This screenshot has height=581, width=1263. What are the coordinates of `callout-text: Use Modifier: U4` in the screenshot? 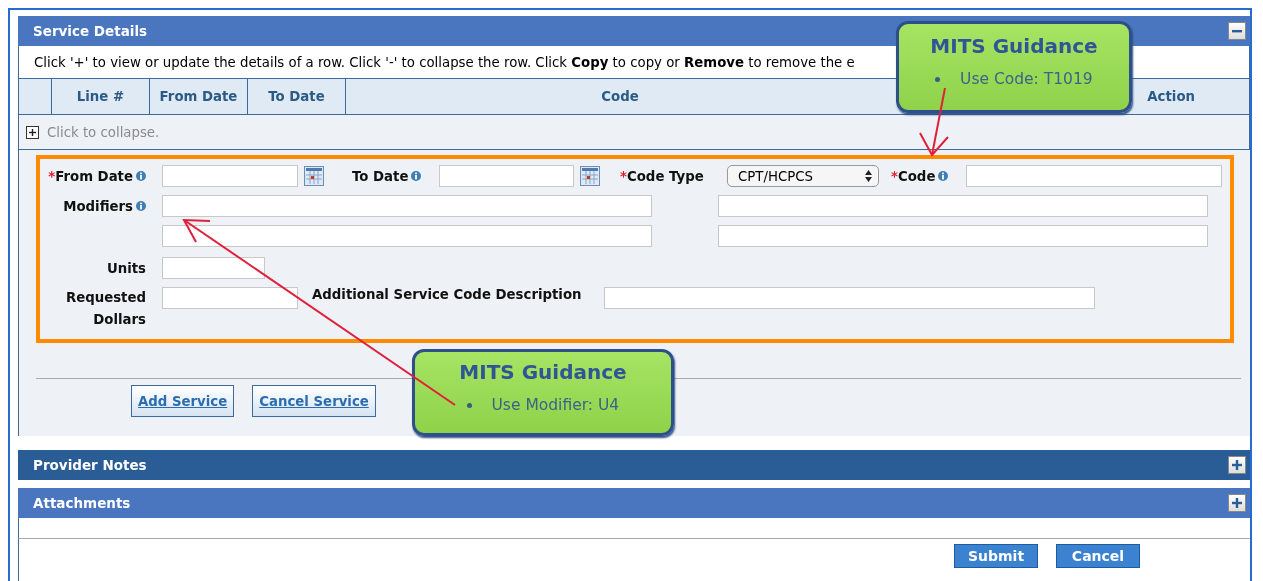 It's located at (543, 405).